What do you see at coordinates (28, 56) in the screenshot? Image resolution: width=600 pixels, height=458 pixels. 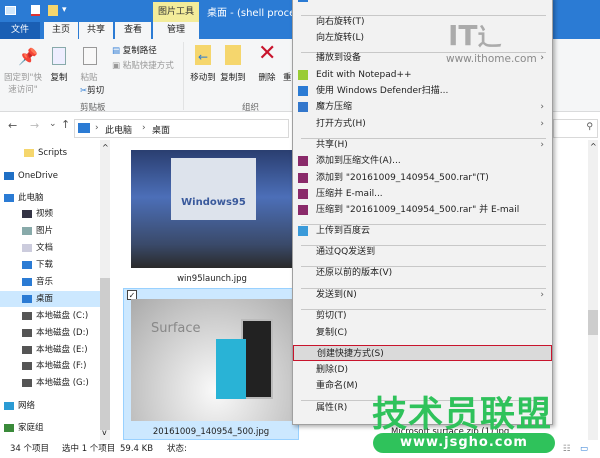 I see `pin-icon: 📌` at bounding box center [28, 56].